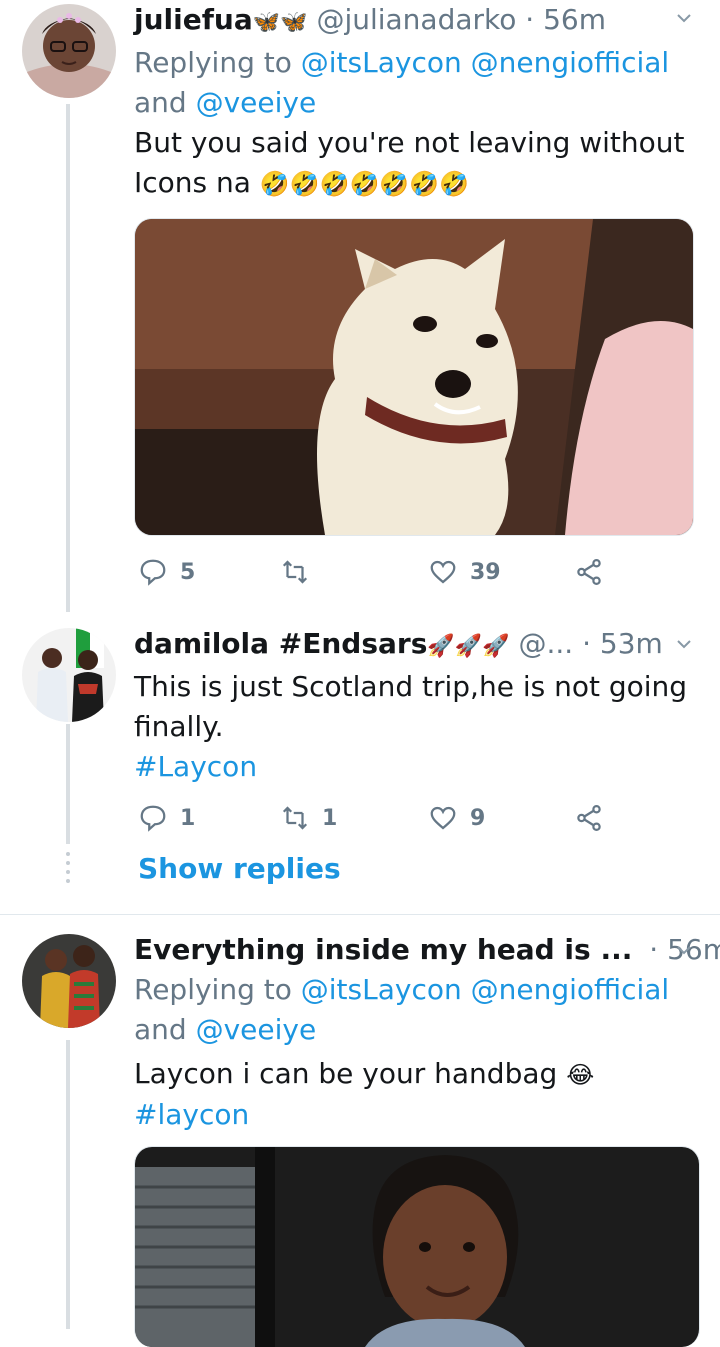 This screenshot has height=1347, width=720. I want to click on reply-button: 1, so click(166, 818).